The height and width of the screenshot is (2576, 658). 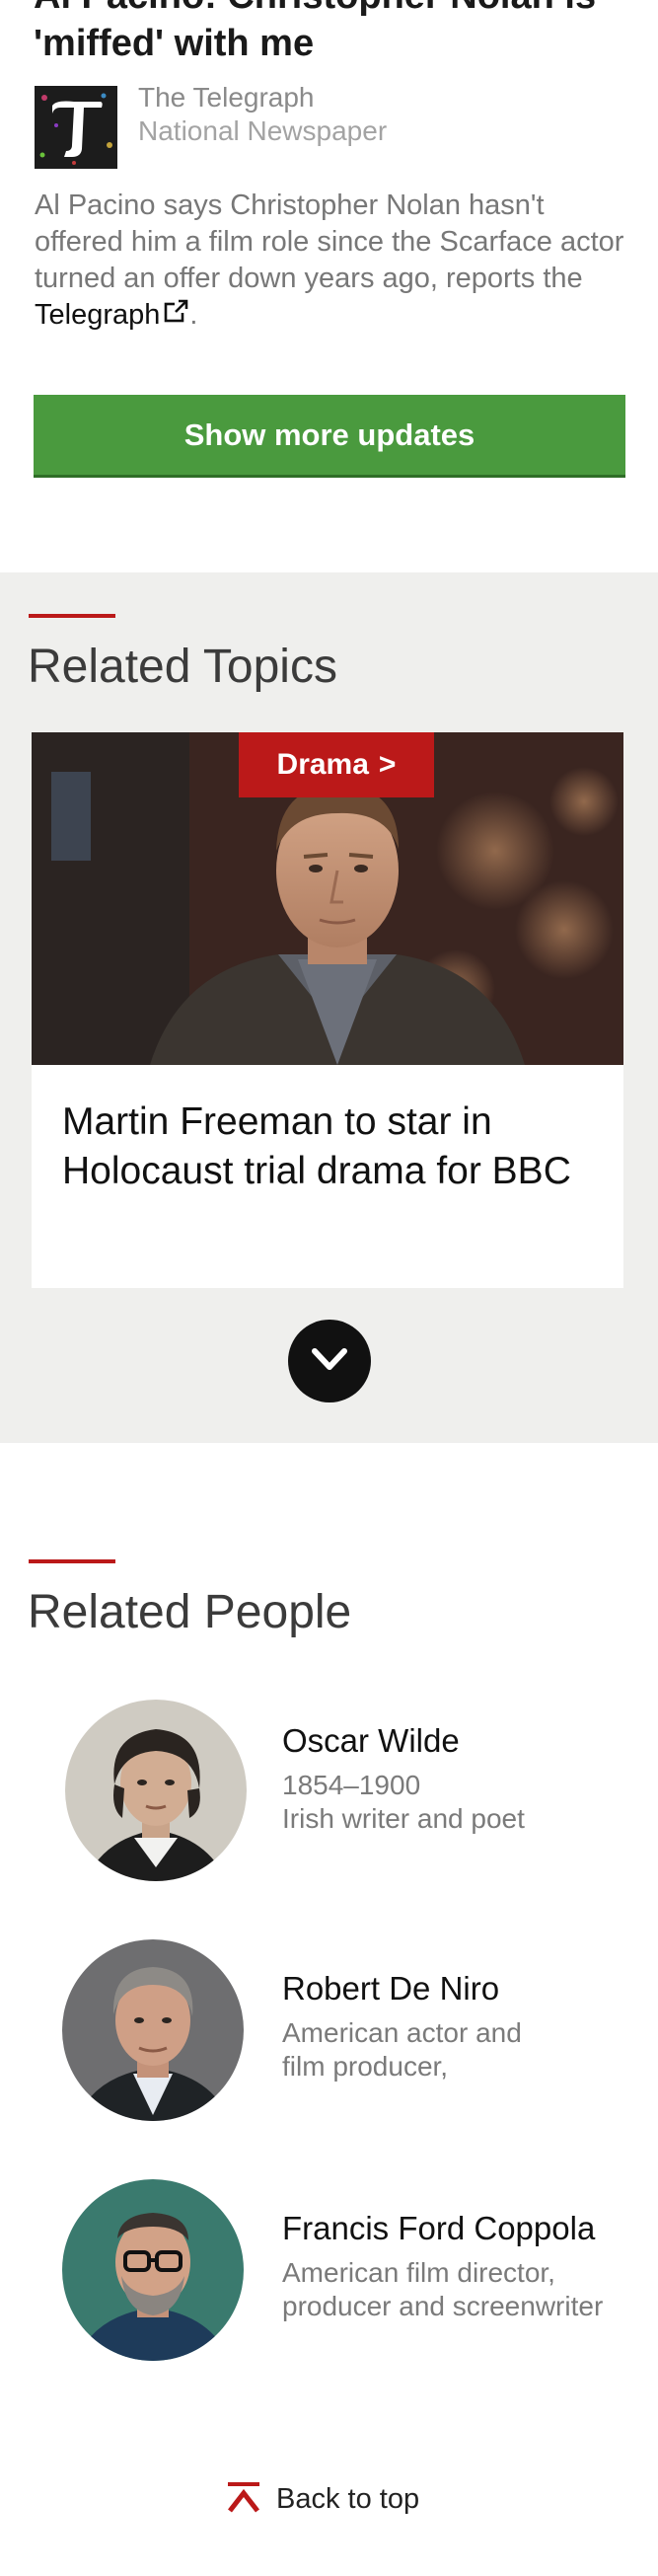 What do you see at coordinates (418, 2273) in the screenshot?
I see `person-description: American film director,` at bounding box center [418, 2273].